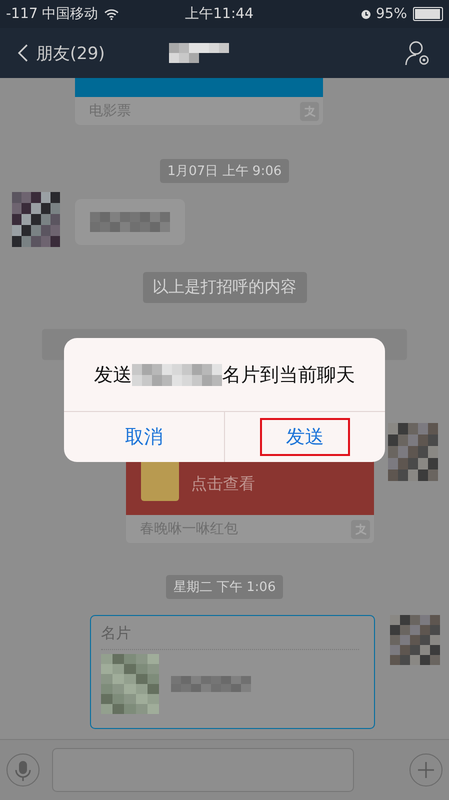 The width and height of the screenshot is (449, 800). What do you see at coordinates (111, 14) in the screenshot?
I see `wifi-icon` at bounding box center [111, 14].